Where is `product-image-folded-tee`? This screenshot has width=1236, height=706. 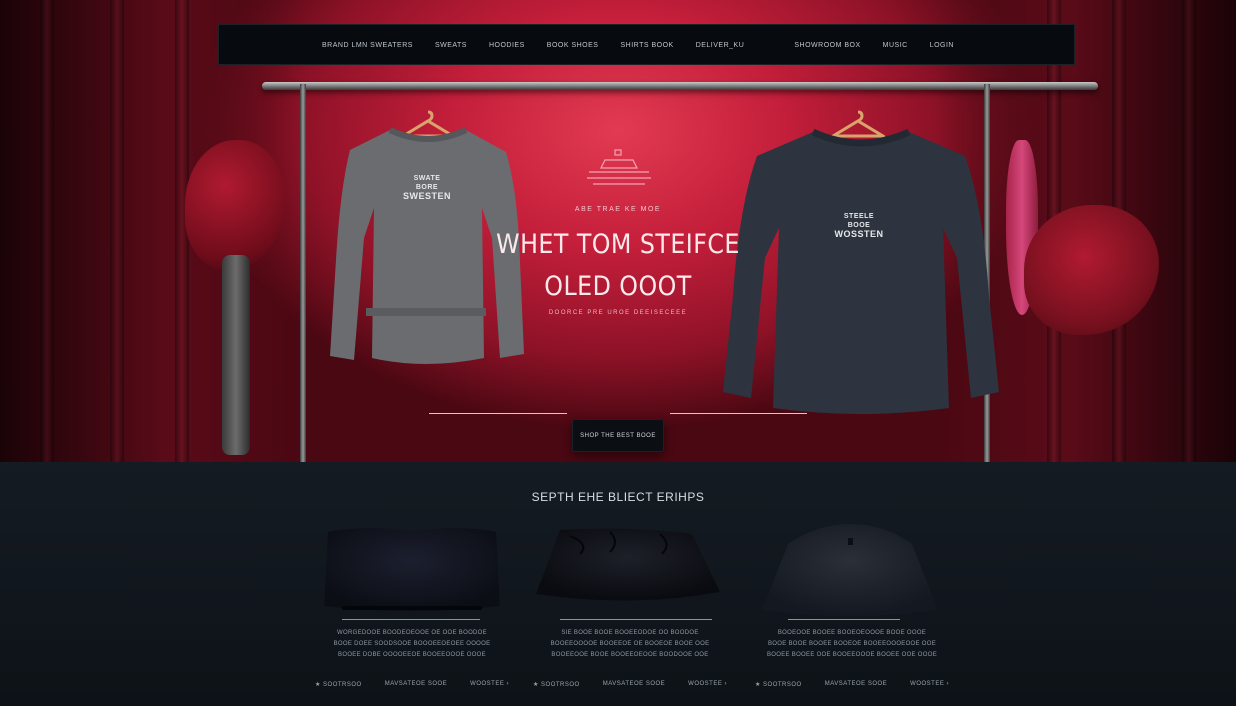
product-image-folded-tee is located at coordinates (630, 570).